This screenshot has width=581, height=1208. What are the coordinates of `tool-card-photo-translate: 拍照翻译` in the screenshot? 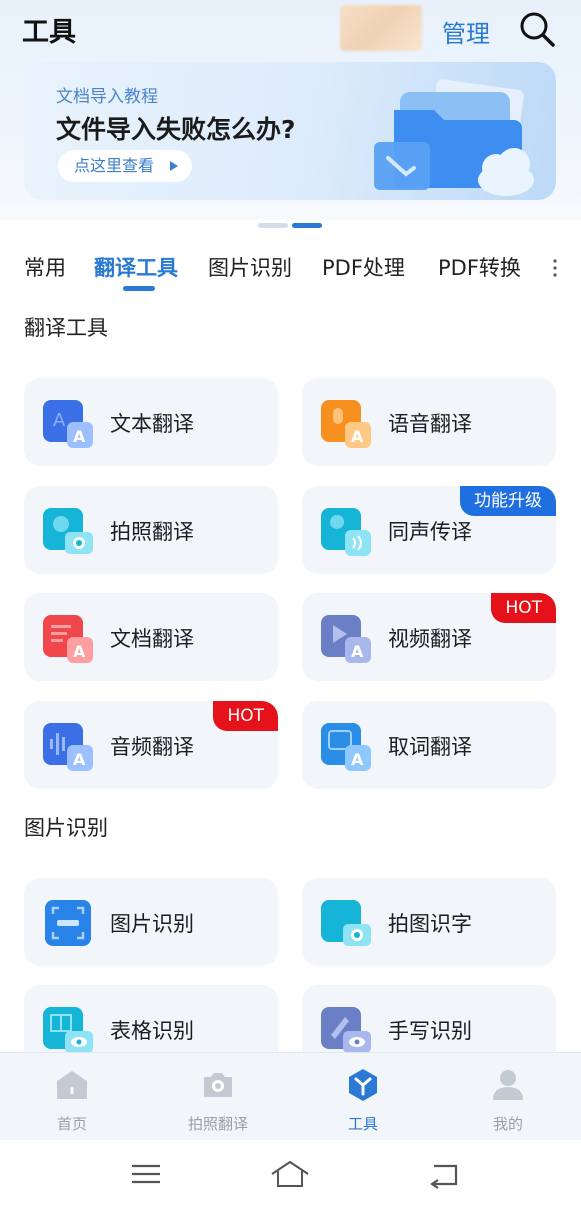 It's located at (151, 530).